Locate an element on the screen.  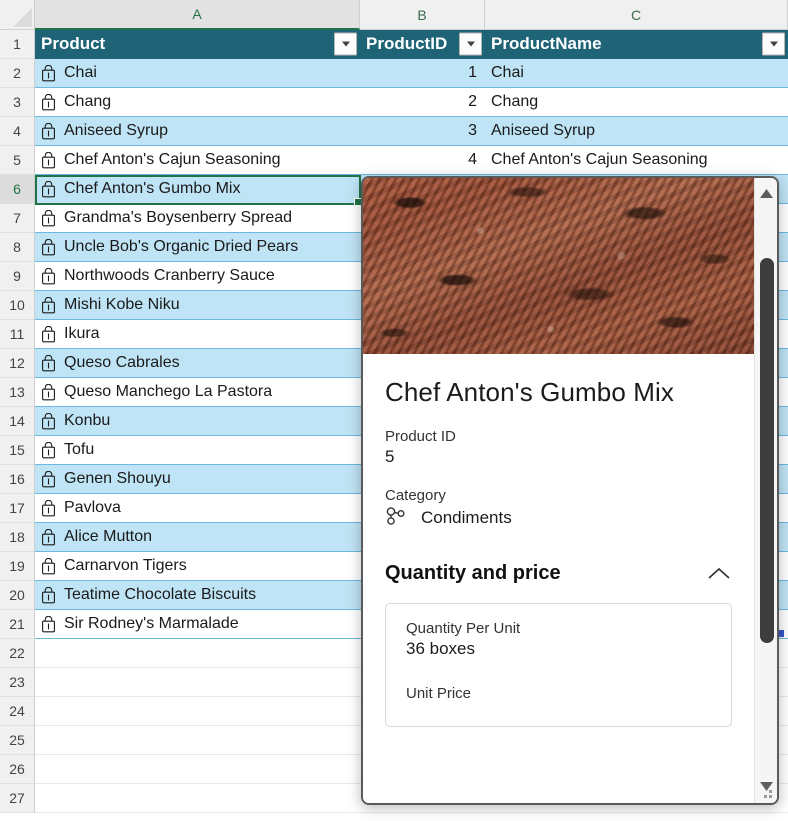
row-header-6: 6 is located at coordinates (17, 189).